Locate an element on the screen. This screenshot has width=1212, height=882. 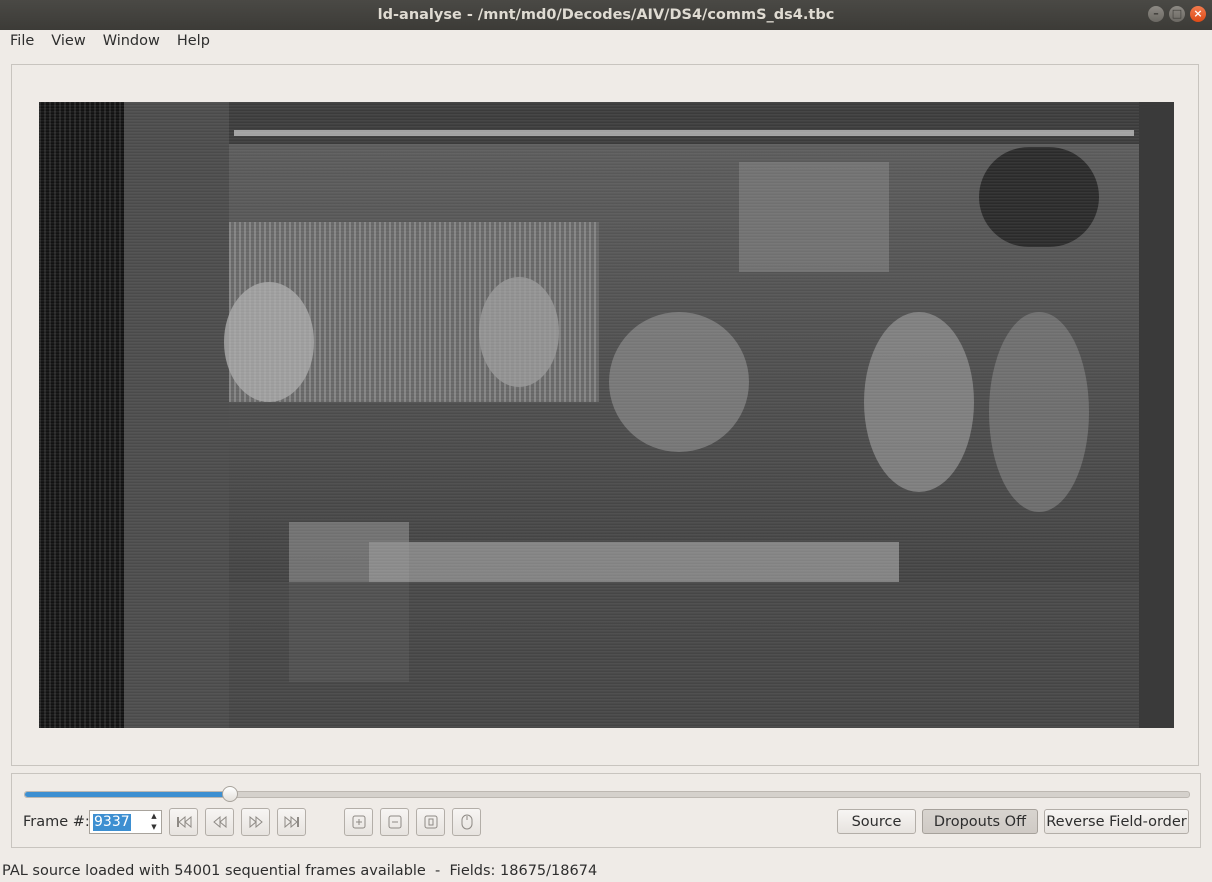
rewind-button is located at coordinates (219, 822).